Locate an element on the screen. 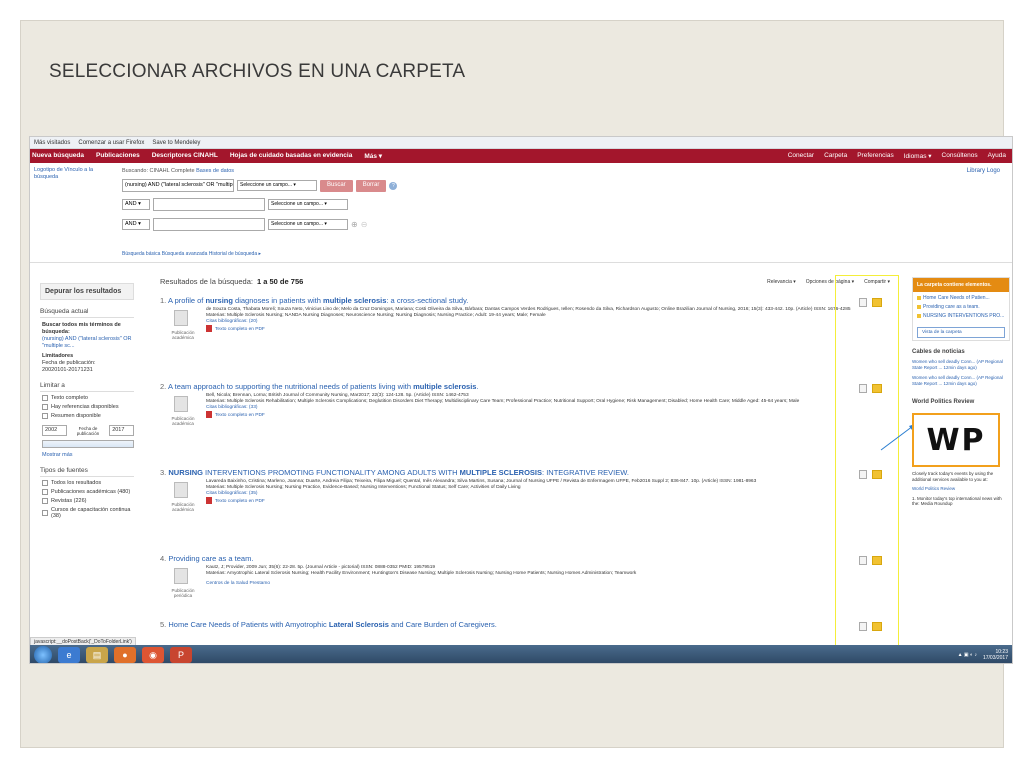 Image resolution: width=1024 pixels, height=768 pixels. year-from-input: 2002 is located at coordinates (54, 430).